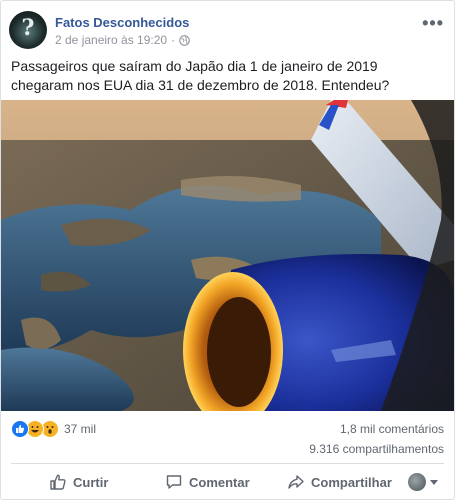  Describe the element at coordinates (184, 40) in the screenshot. I see `globe-icon` at that location.